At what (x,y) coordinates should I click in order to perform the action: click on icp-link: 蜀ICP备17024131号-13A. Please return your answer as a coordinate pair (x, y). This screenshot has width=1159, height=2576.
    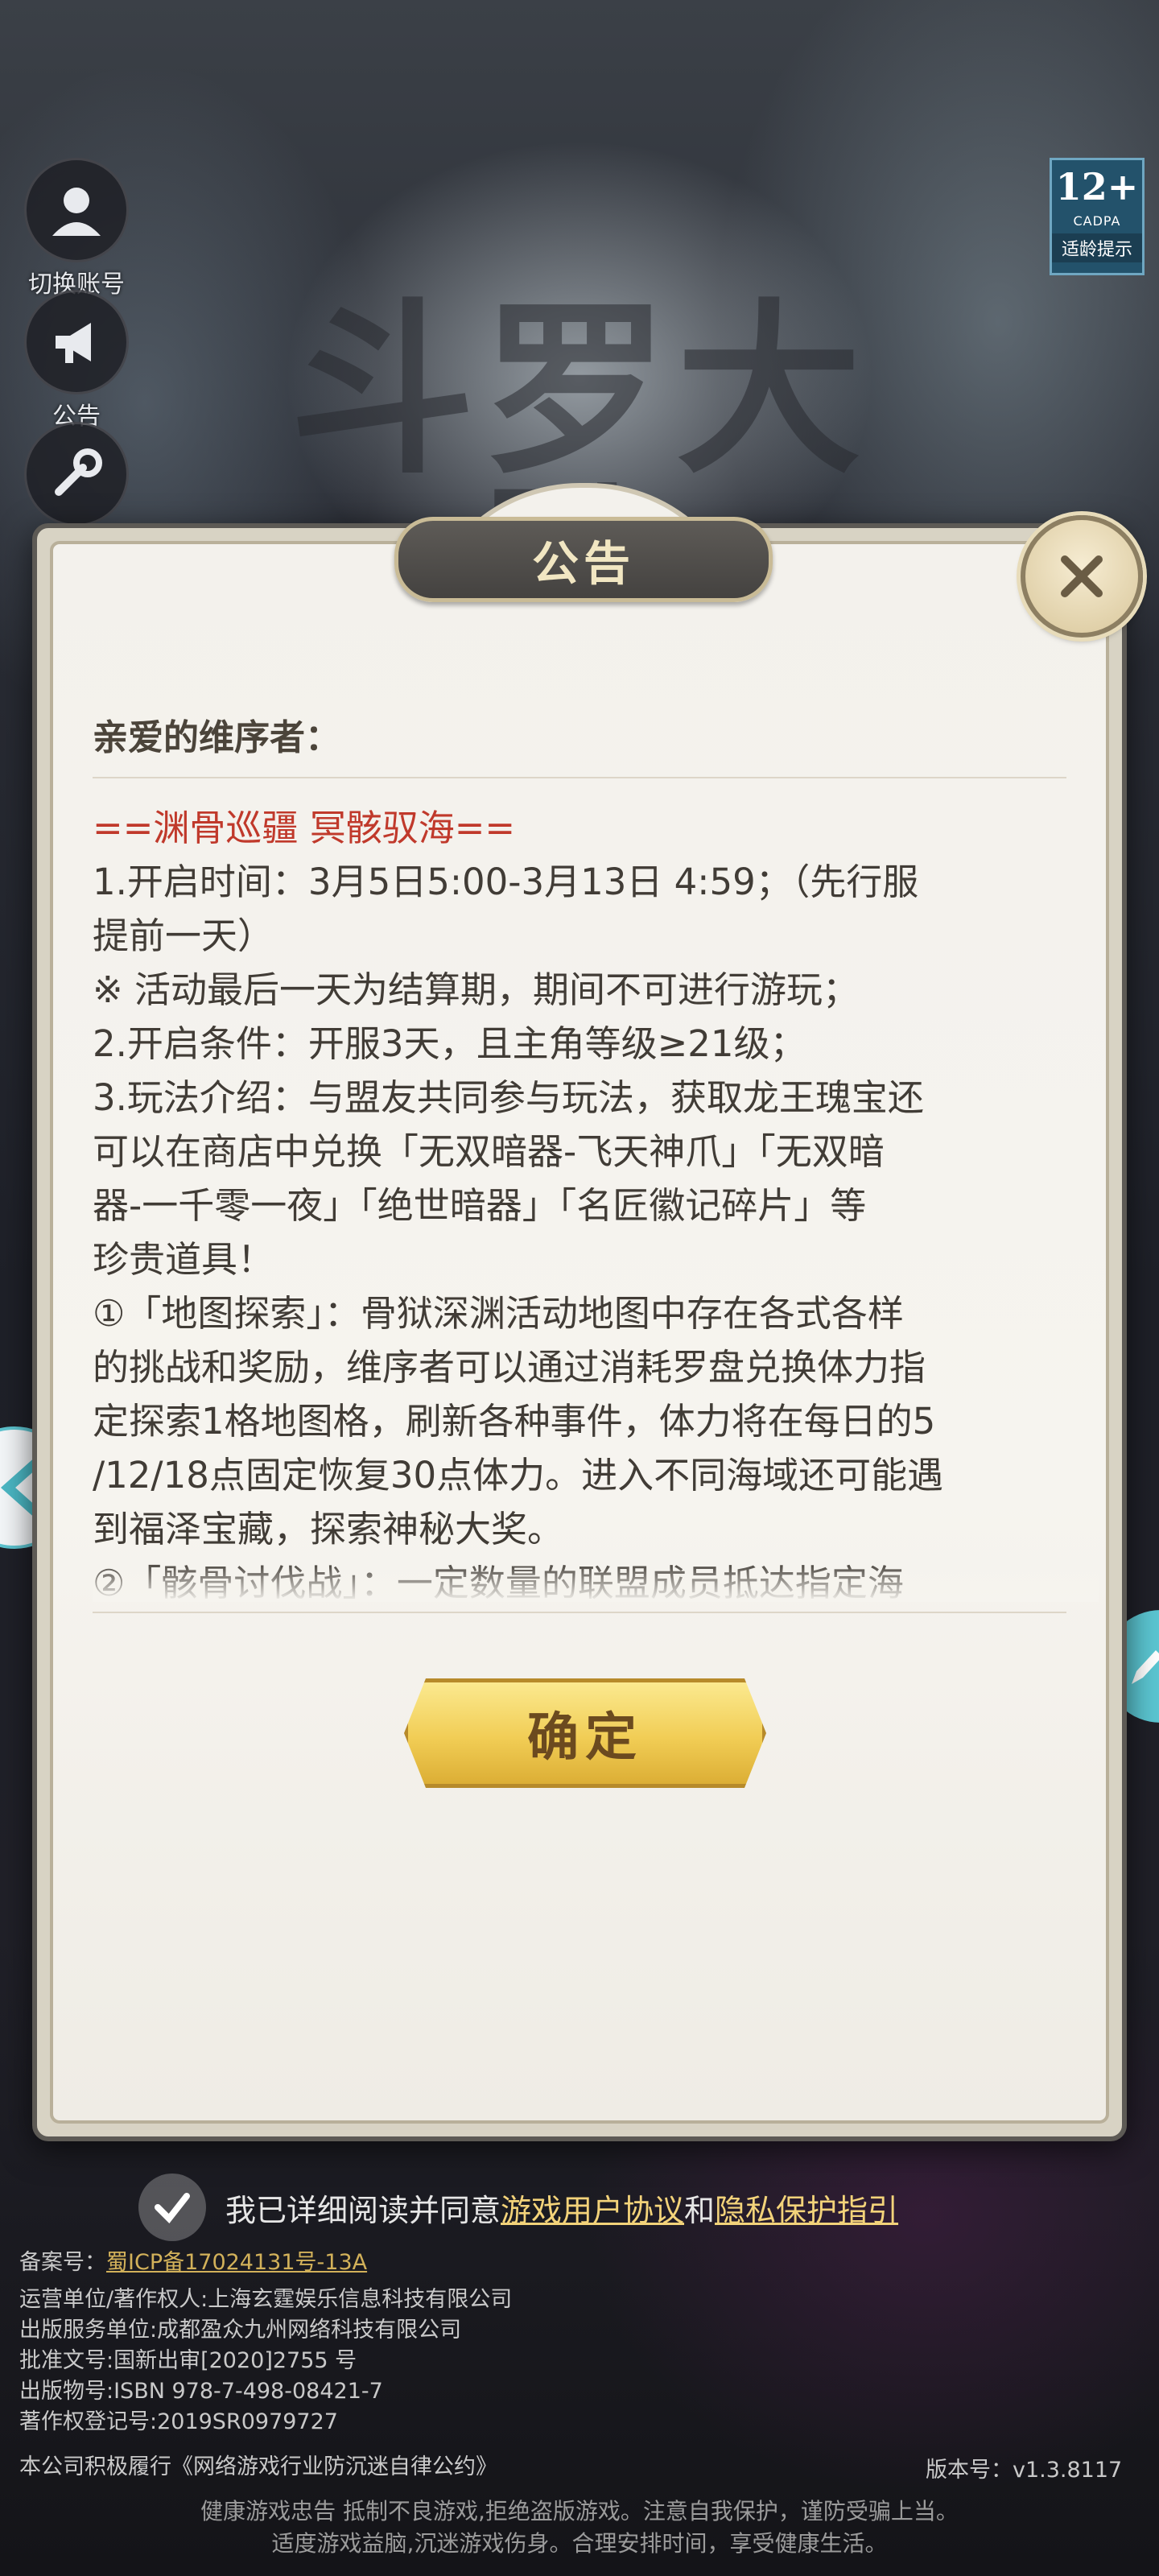
    Looking at the image, I should click on (236, 2262).